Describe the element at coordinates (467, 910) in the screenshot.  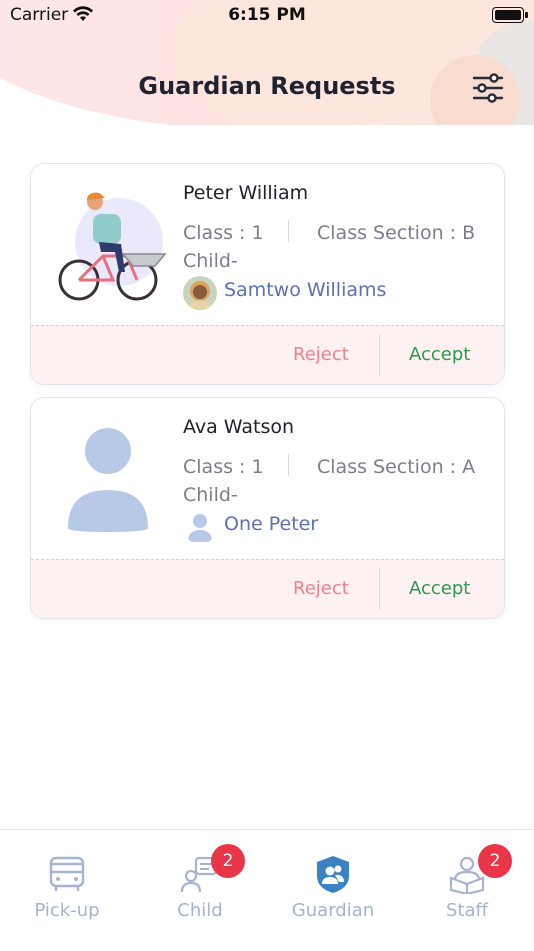
I see `tab-label: Staff` at that location.